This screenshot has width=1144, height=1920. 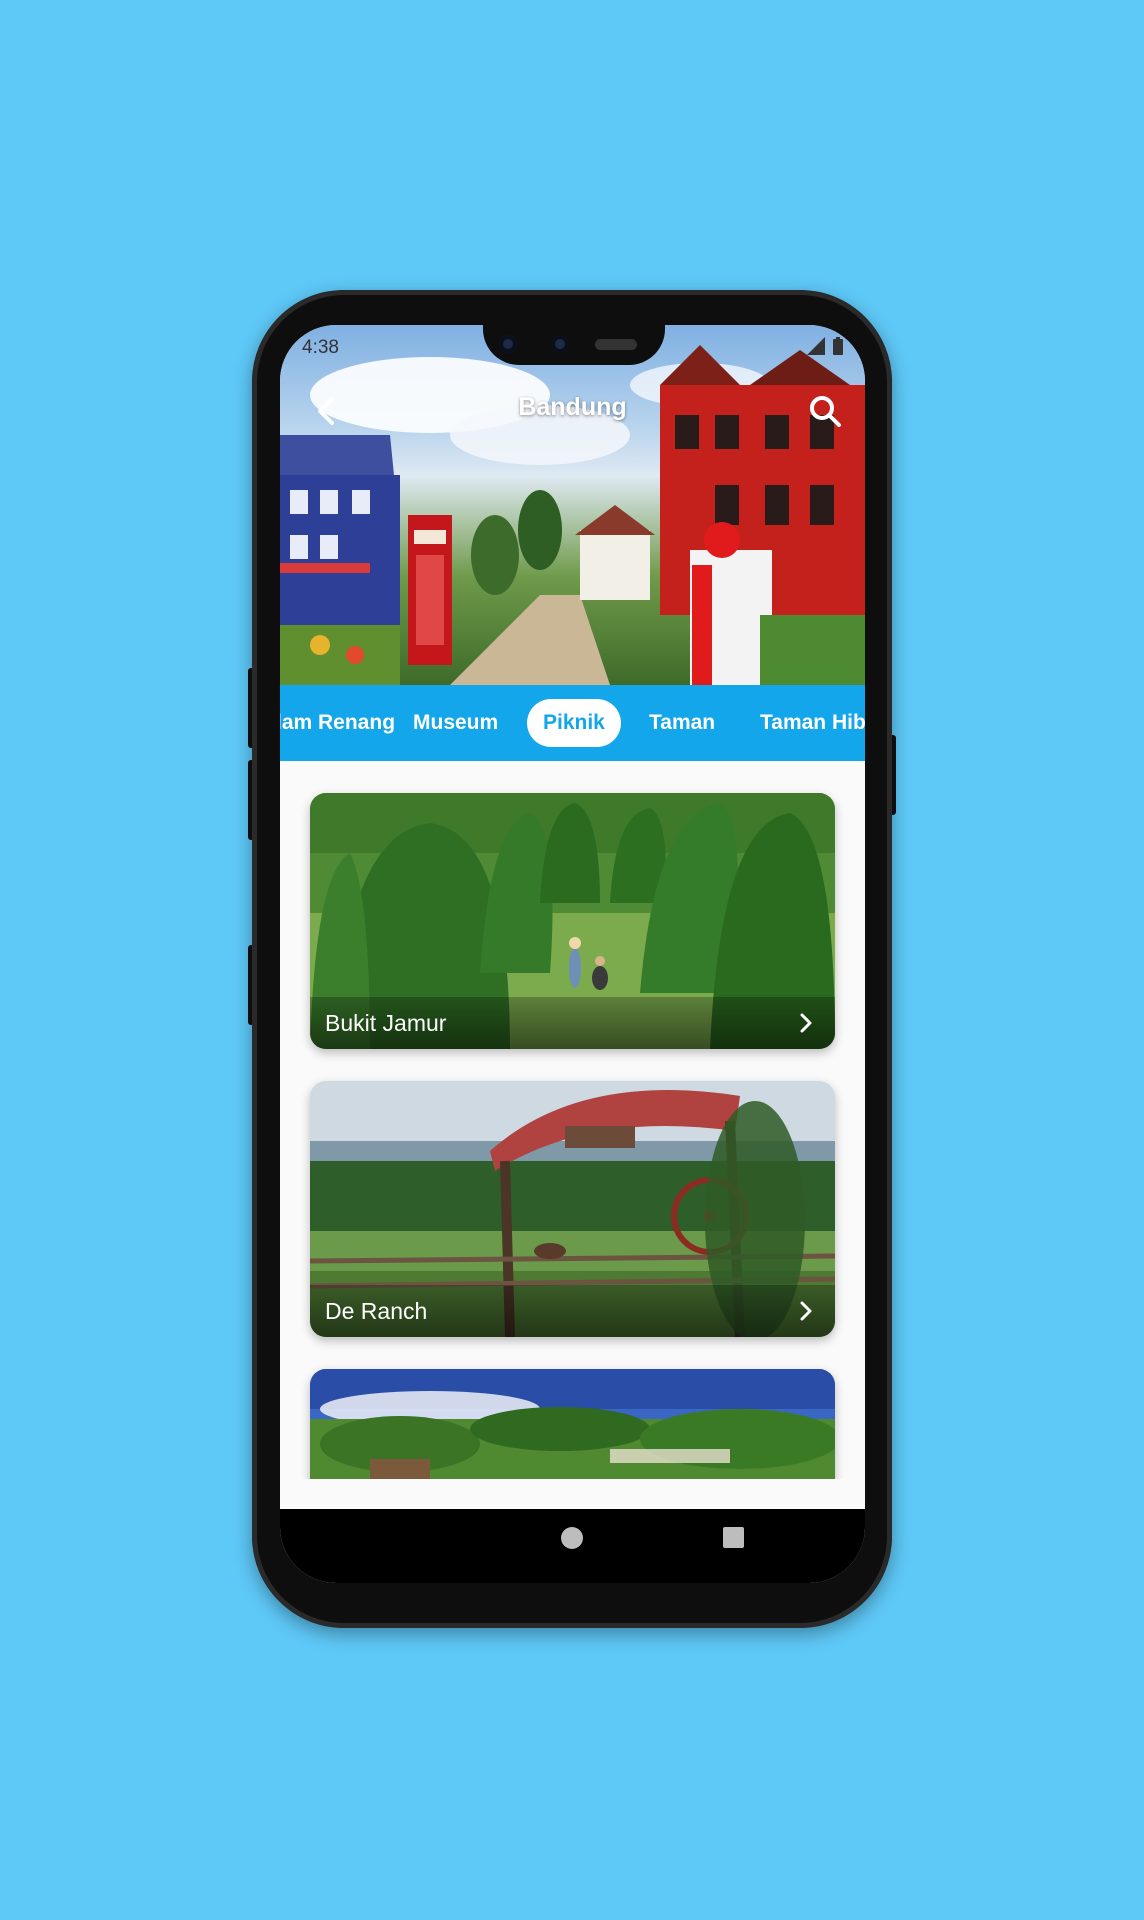 What do you see at coordinates (376, 1311) in the screenshot?
I see `place-name: De Ranch` at bounding box center [376, 1311].